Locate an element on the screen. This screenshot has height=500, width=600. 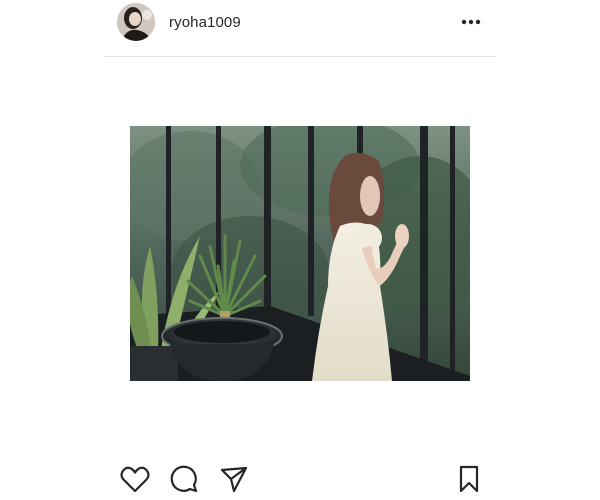
more-options-icon is located at coordinates (471, 22).